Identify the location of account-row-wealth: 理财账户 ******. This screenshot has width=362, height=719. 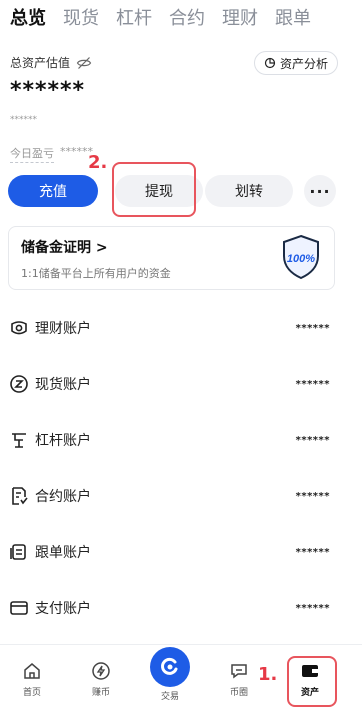
(181, 328).